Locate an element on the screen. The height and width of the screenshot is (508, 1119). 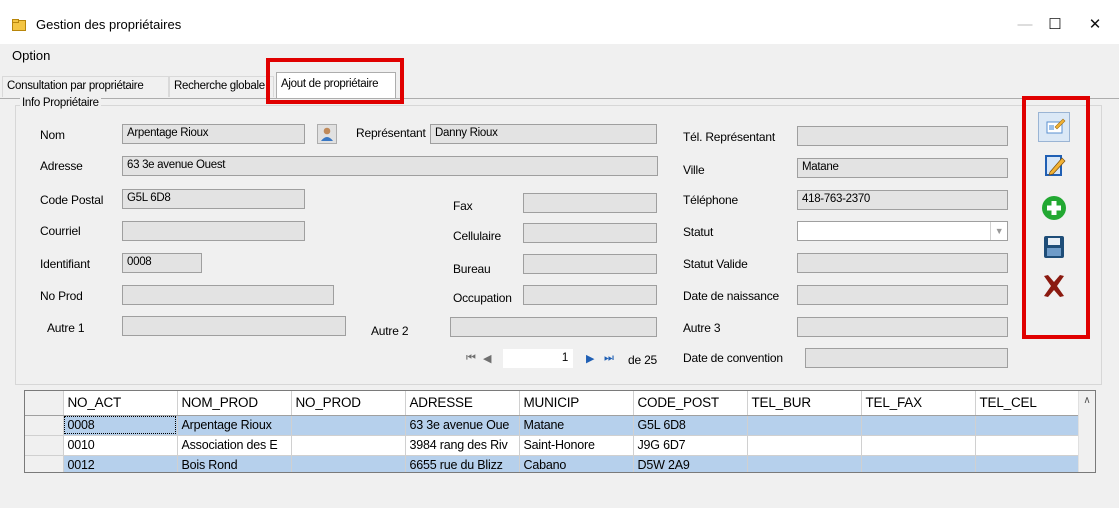
tab-recherche-globale: Recherche globale is located at coordinates (221, 86).